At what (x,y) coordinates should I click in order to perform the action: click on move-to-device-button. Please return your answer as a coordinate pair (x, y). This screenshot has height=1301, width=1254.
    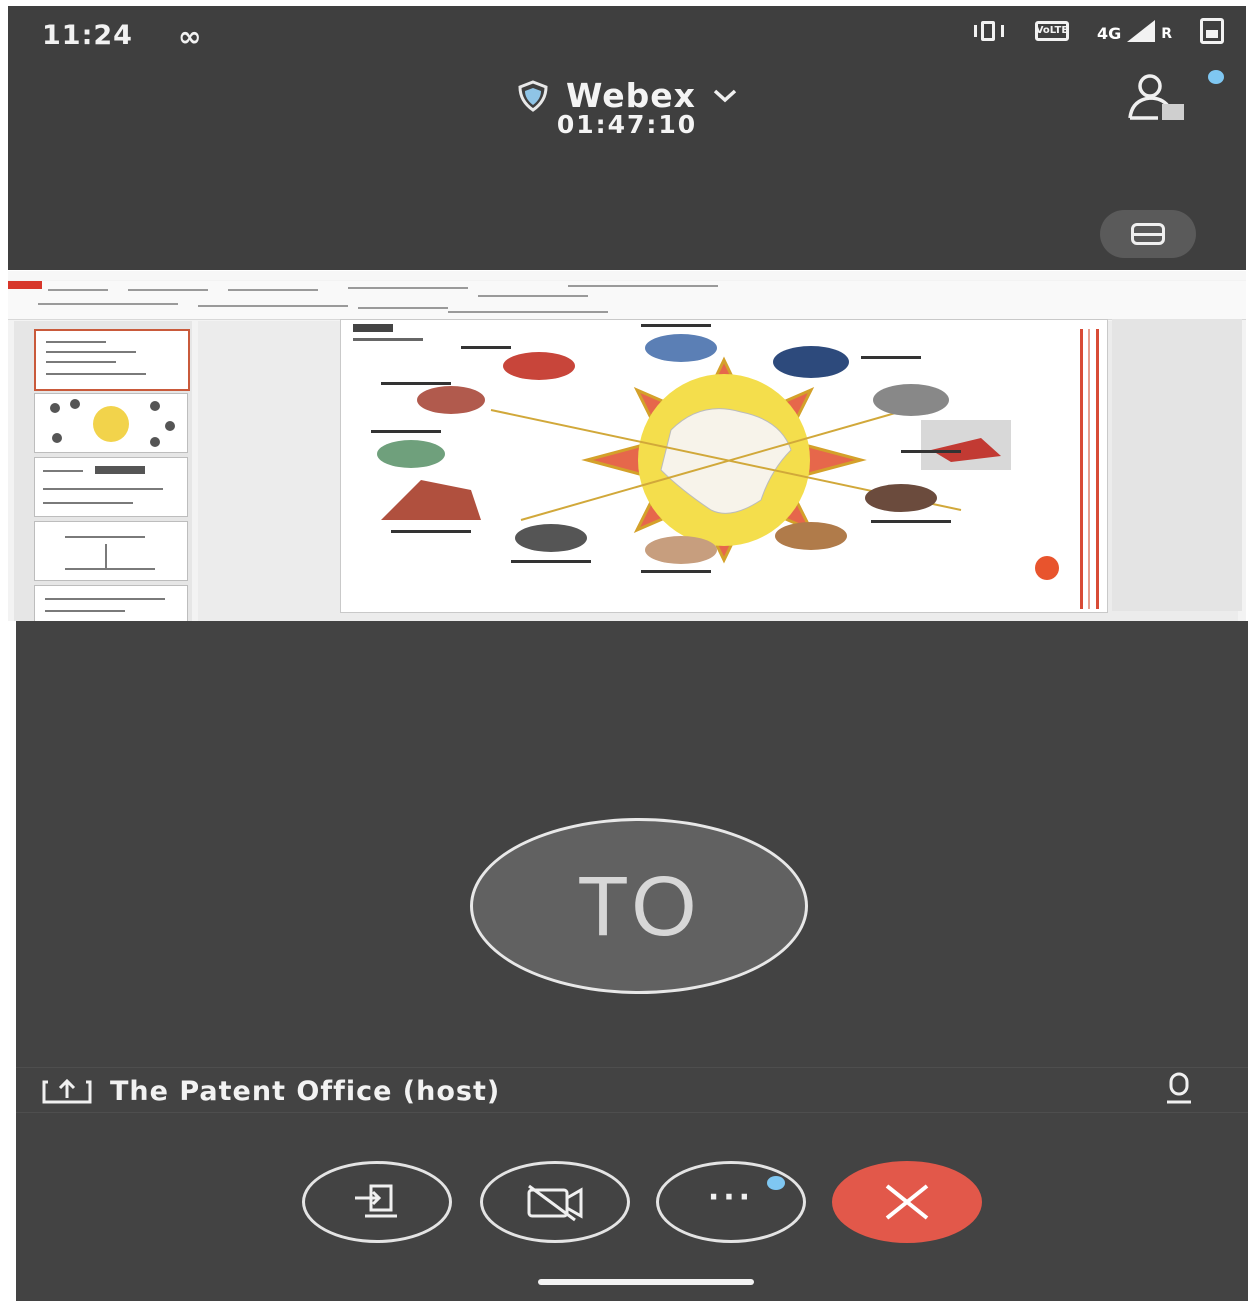
    Looking at the image, I should click on (377, 1202).